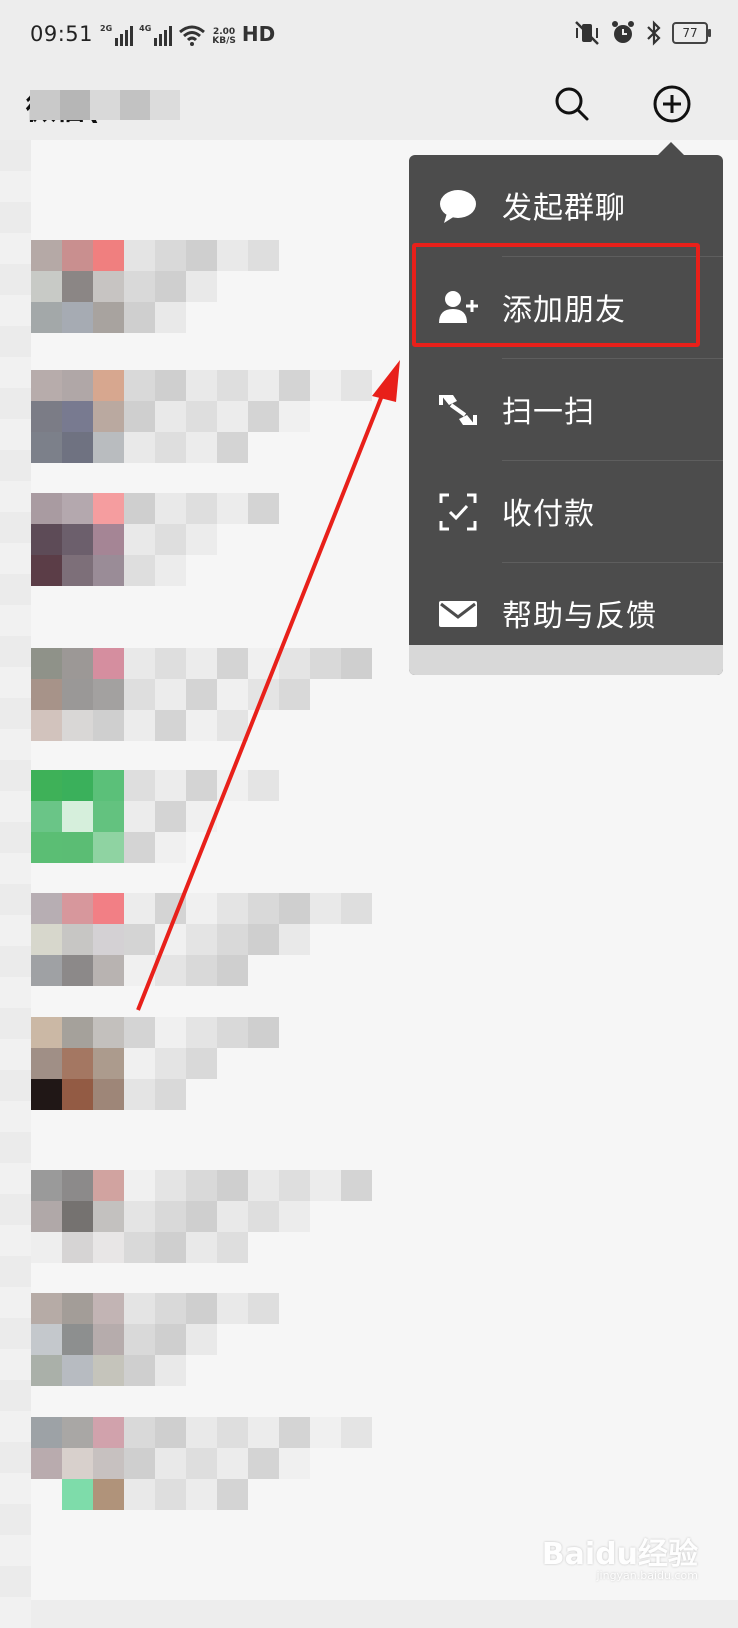  I want to click on status-left-icons: 2G 4G 2.00 KB/S HD, so click(187, 34).